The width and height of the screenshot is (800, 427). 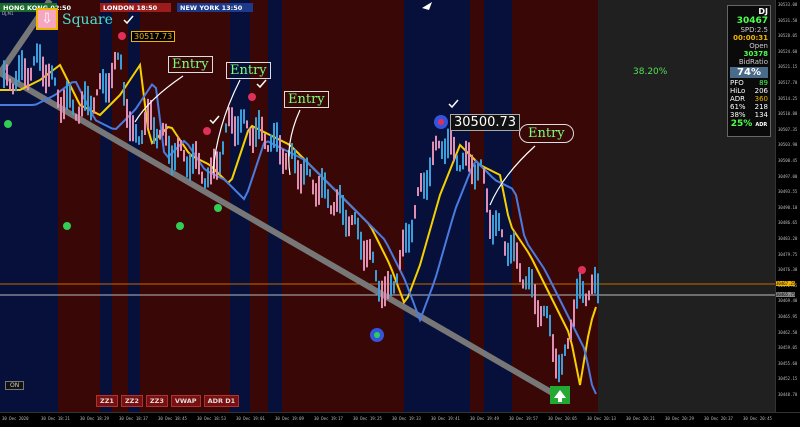 What do you see at coordinates (248, 70) in the screenshot?
I see `entry-label-2: Entry` at bounding box center [248, 70].